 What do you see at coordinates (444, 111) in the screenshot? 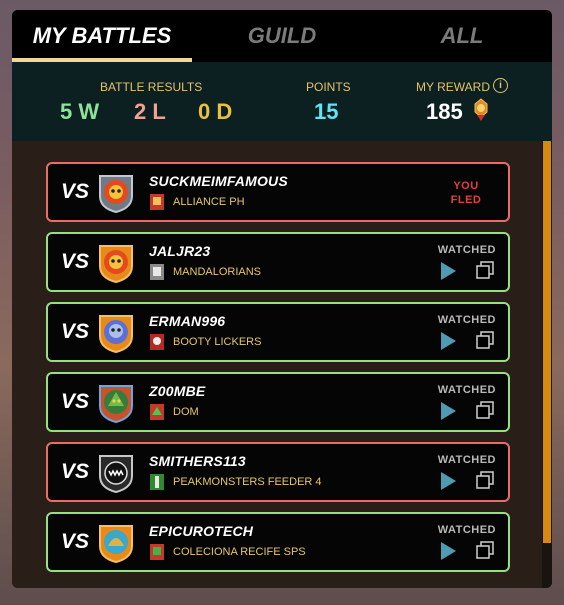
I see `reward-value: 185` at bounding box center [444, 111].